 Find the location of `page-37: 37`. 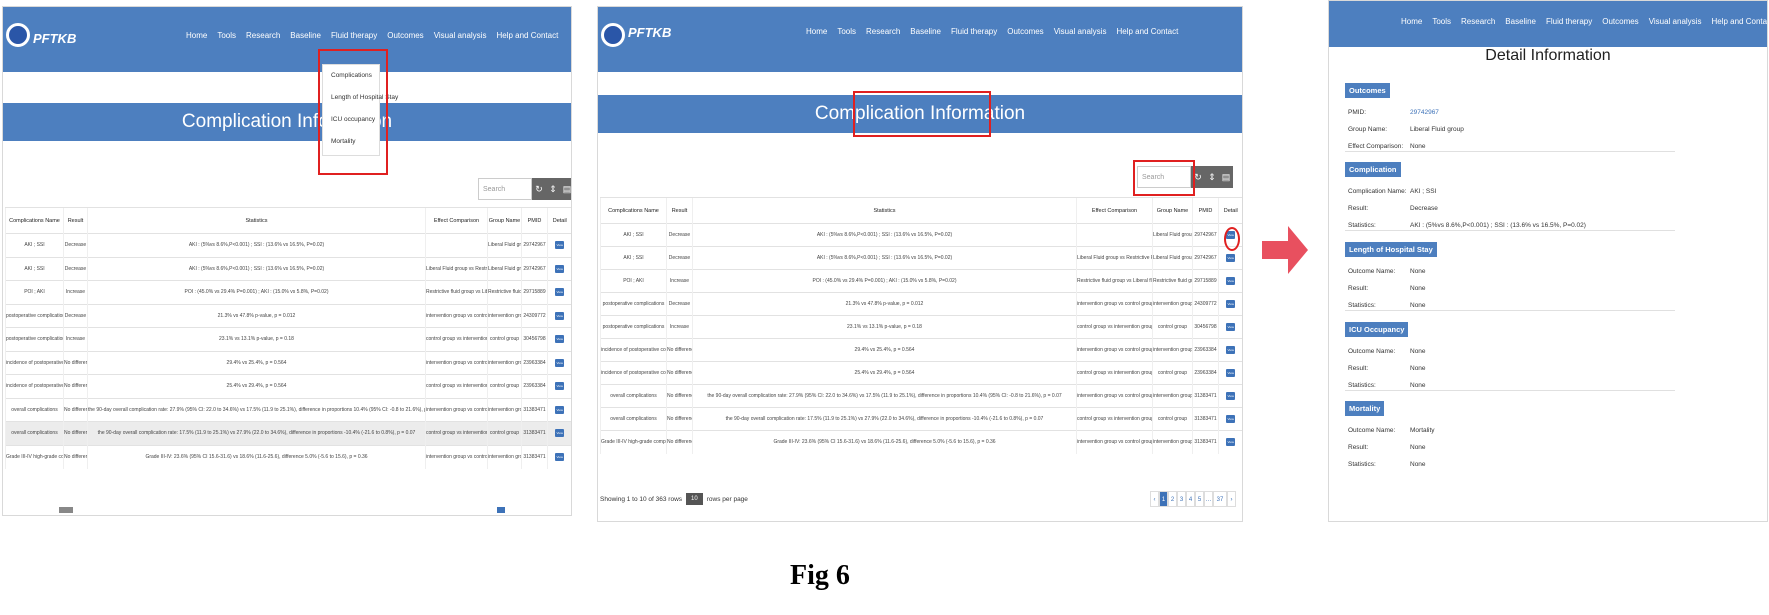

page-37: 37 is located at coordinates (1220, 499).